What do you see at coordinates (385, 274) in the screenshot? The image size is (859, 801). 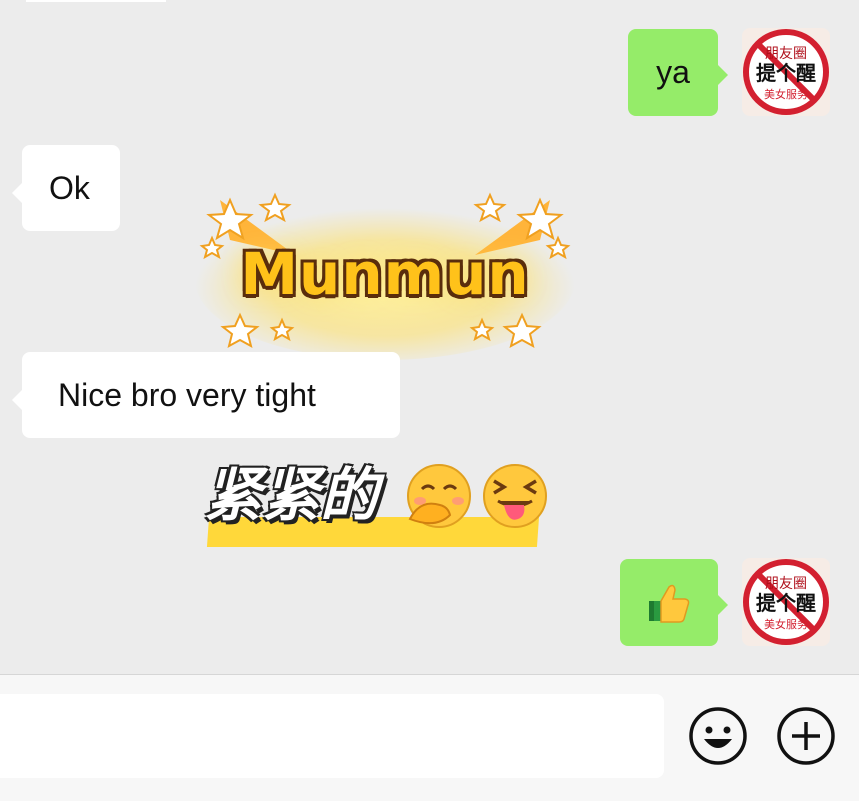 I see `sticker-text: Munmun` at bounding box center [385, 274].